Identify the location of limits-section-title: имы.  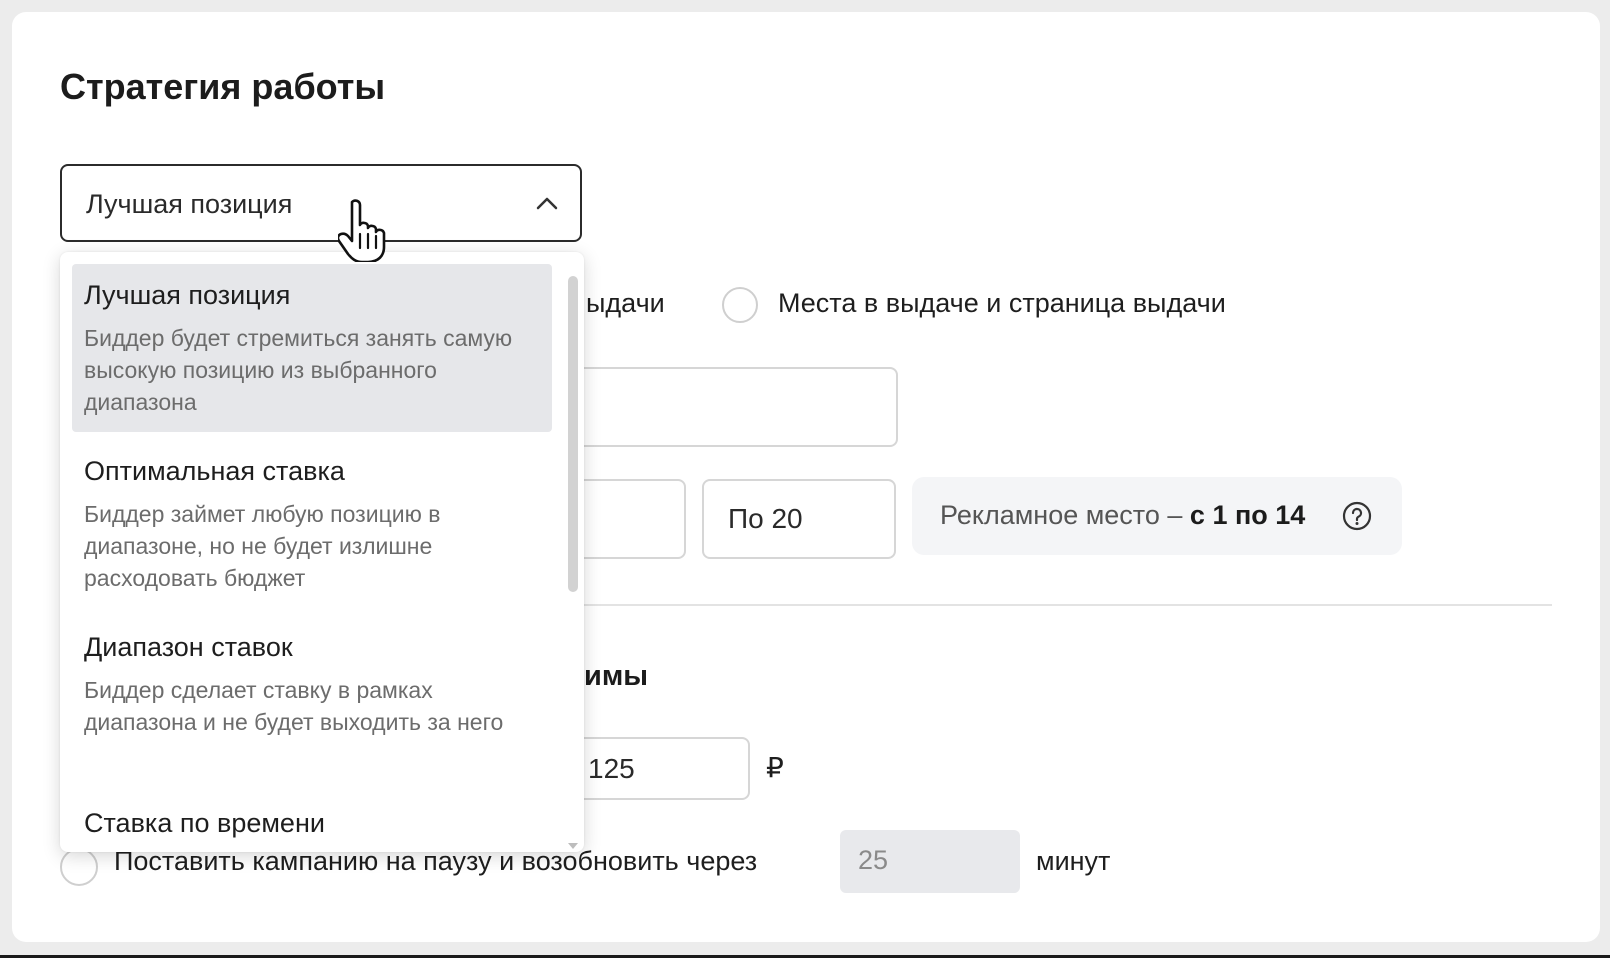
(616, 676).